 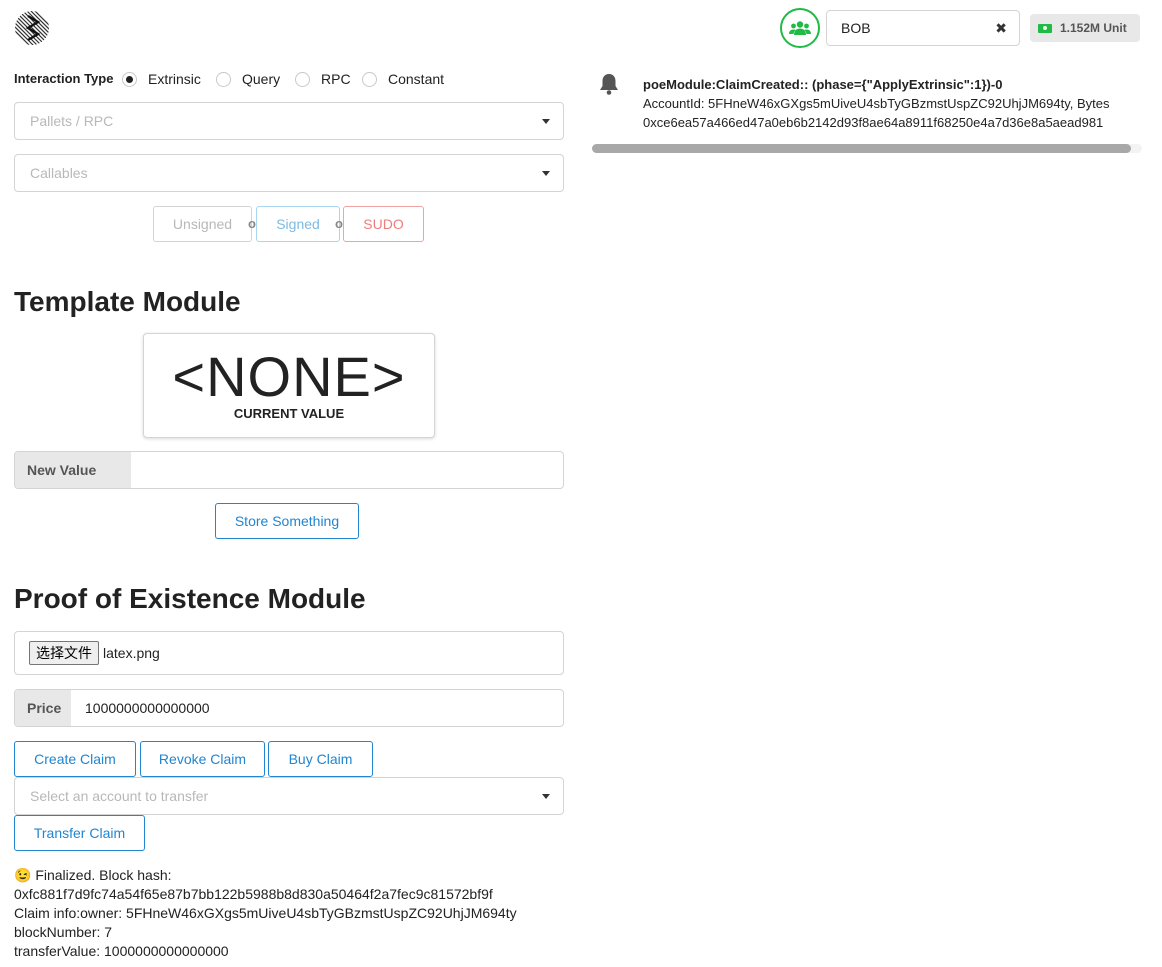 I want to click on radio-query: Query, so click(x=248, y=79).